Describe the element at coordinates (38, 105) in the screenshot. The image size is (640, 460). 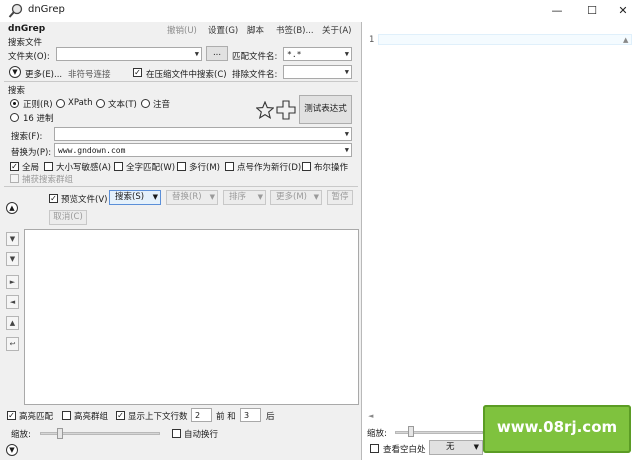
I see `radio-regex-label: 正则(R)` at that location.